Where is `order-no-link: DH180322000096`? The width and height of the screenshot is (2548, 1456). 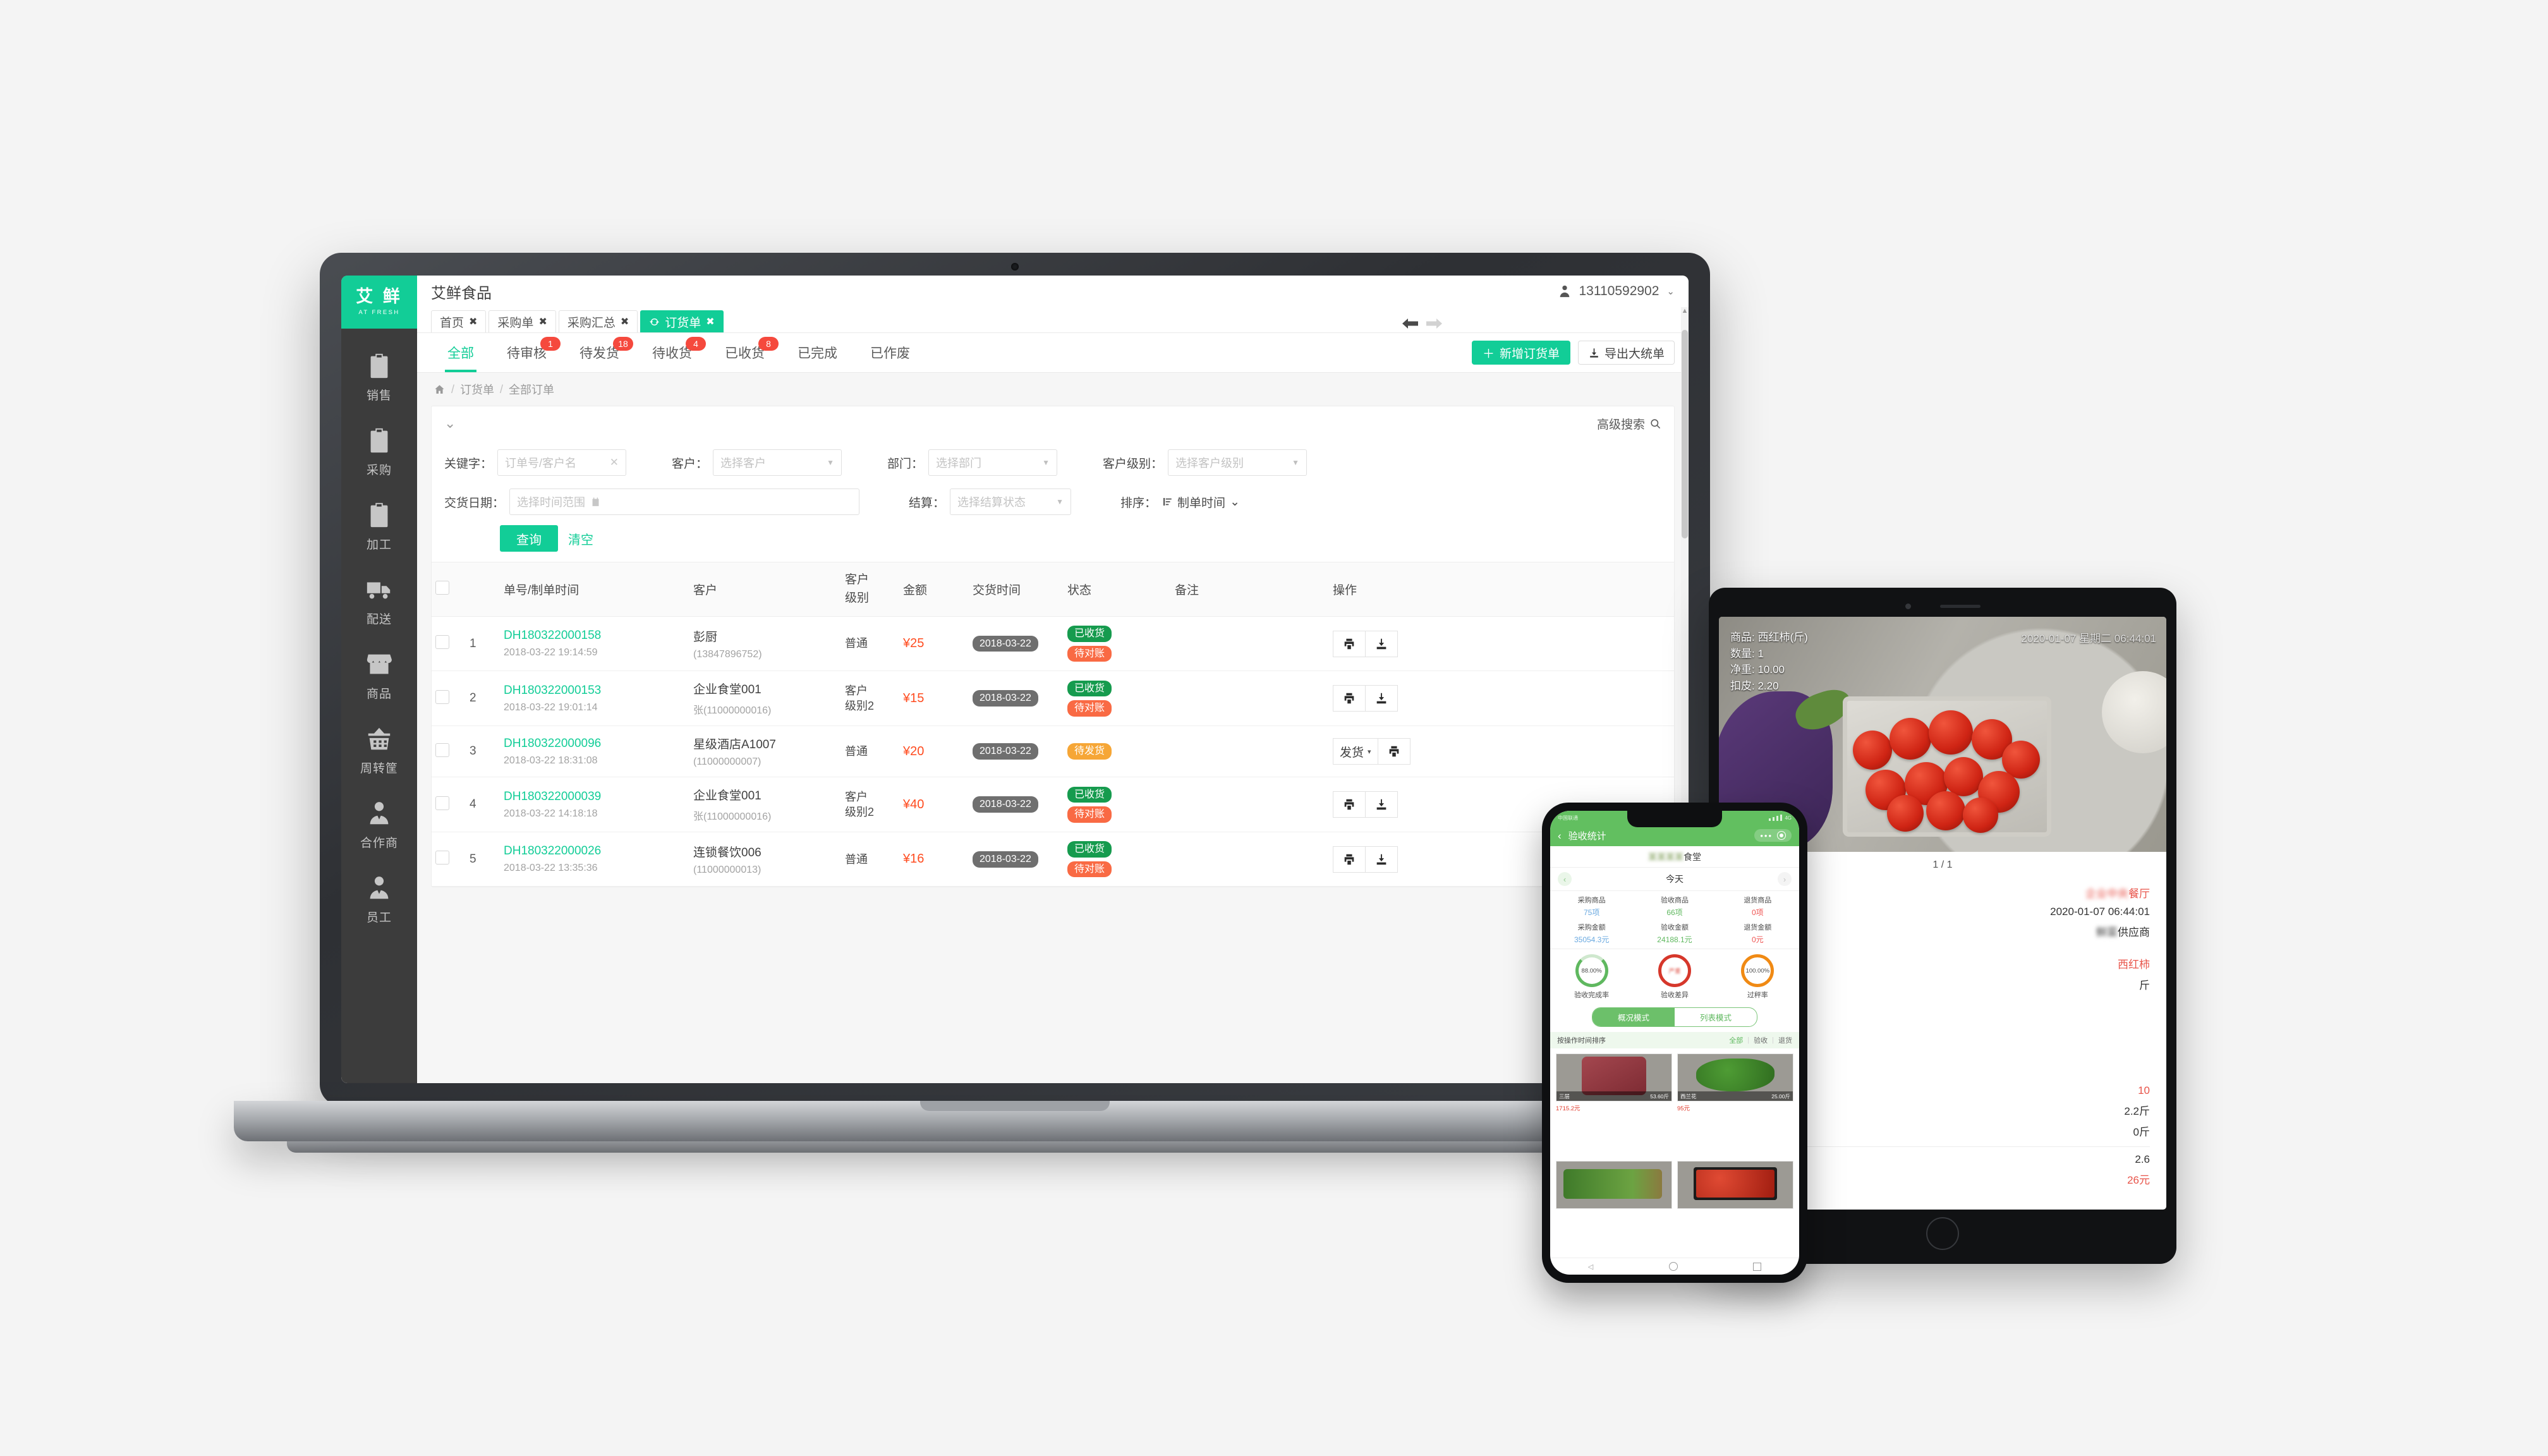 order-no-link: DH180322000096 is located at coordinates (595, 744).